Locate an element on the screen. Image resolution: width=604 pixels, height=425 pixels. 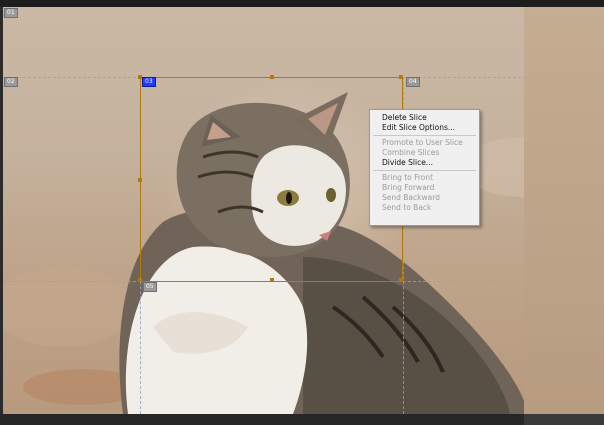
menu-item-delete-slice: Delete Slice is located at coordinates (424, 118).